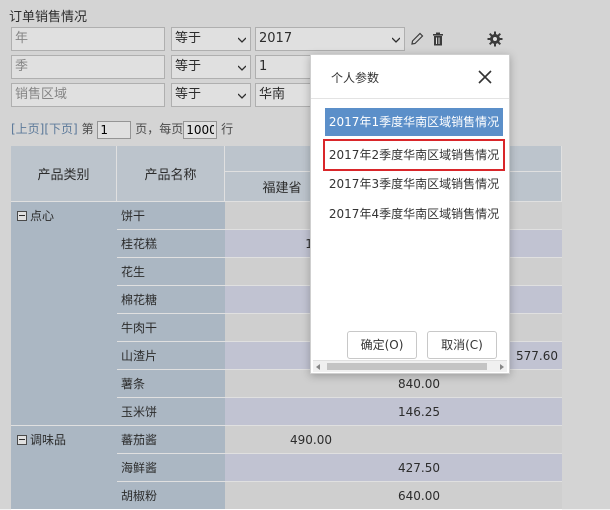 The height and width of the screenshot is (510, 610). Describe the element at coordinates (414, 122) in the screenshot. I see `param-option-q1: 2017年1季度华南区域销售情况` at that location.